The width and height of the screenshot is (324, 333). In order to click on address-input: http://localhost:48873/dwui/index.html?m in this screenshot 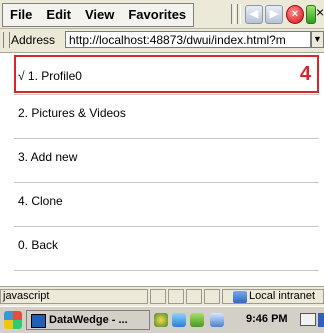, I will do `click(188, 39)`.